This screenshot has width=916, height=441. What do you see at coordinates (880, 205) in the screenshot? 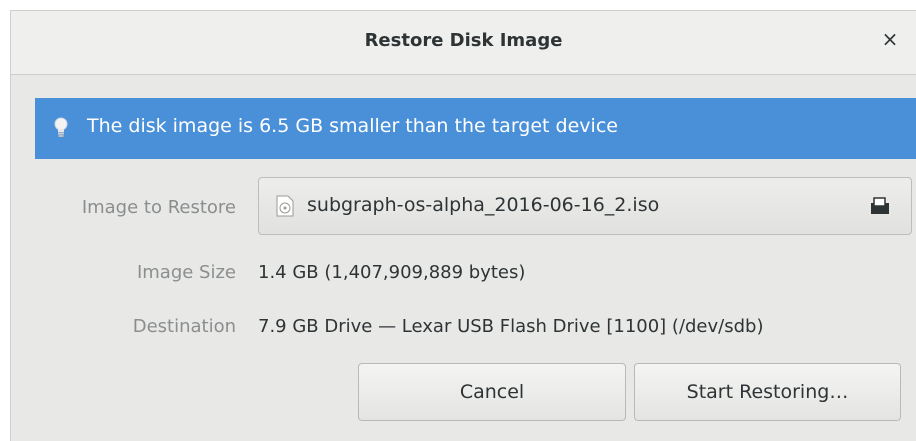
I see `open-folder-icon` at bounding box center [880, 205].